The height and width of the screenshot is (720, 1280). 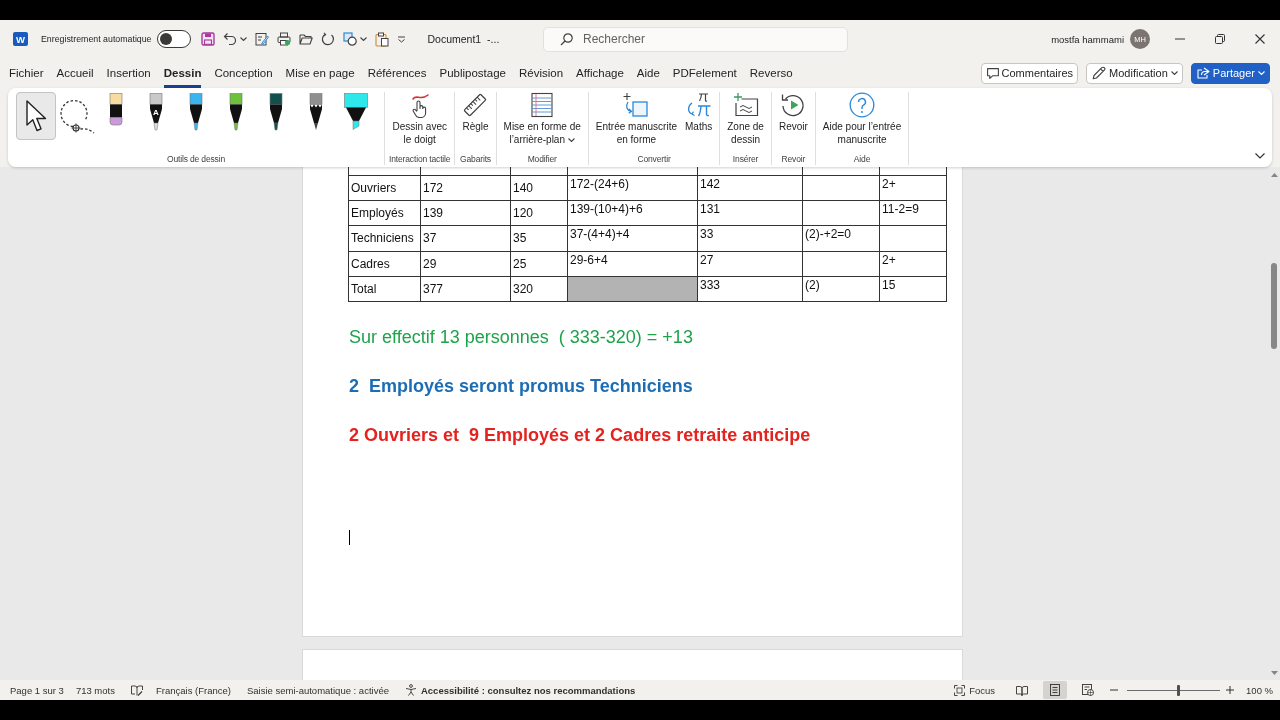 I want to click on menu-tab: Insertion, so click(x=128, y=73).